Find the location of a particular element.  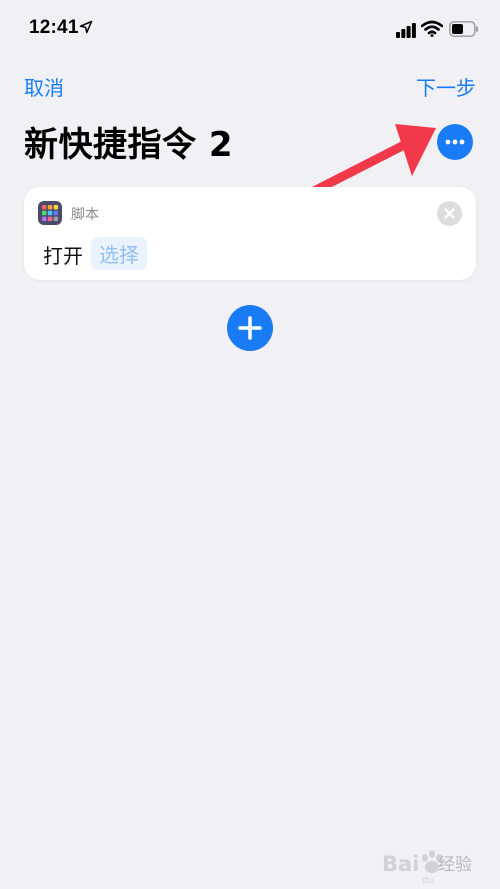

action-verb: 打开 is located at coordinates (63, 256).